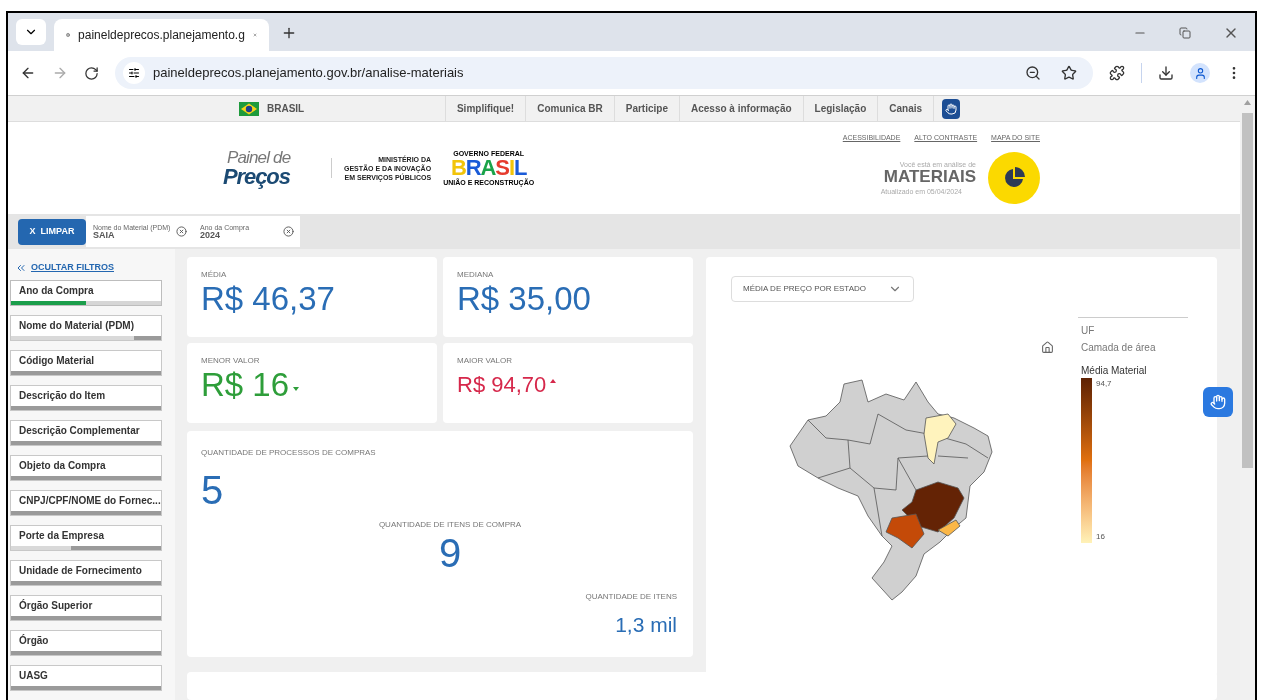 This screenshot has height=700, width=1263. Describe the element at coordinates (1088, 331) in the screenshot. I see `legend-title: UF` at that location.